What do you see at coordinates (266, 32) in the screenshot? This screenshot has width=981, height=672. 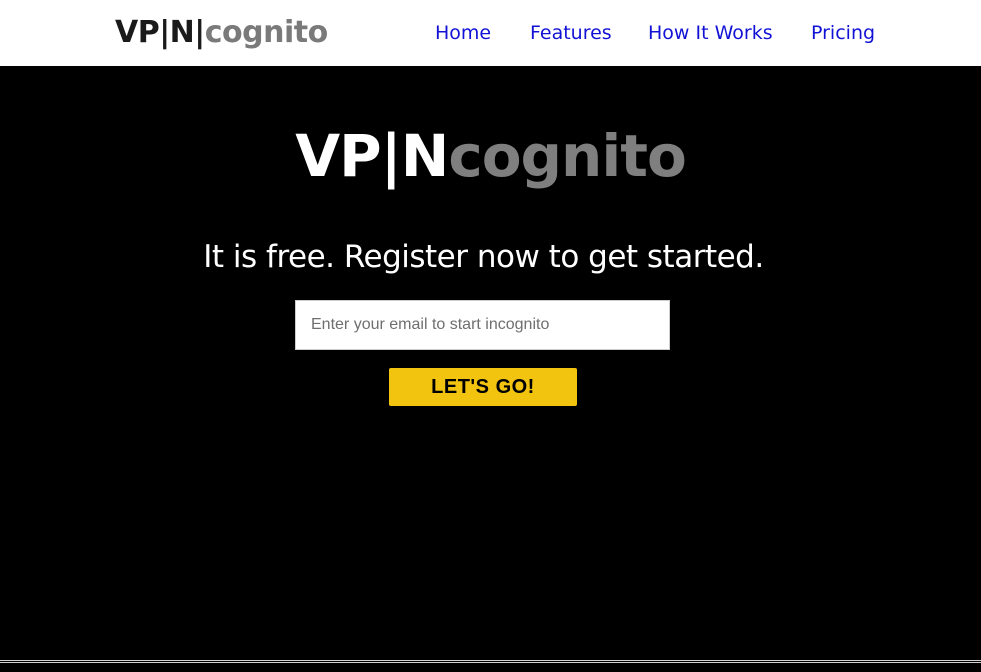 I see `nav-logo-suffix: cognito` at bounding box center [266, 32].